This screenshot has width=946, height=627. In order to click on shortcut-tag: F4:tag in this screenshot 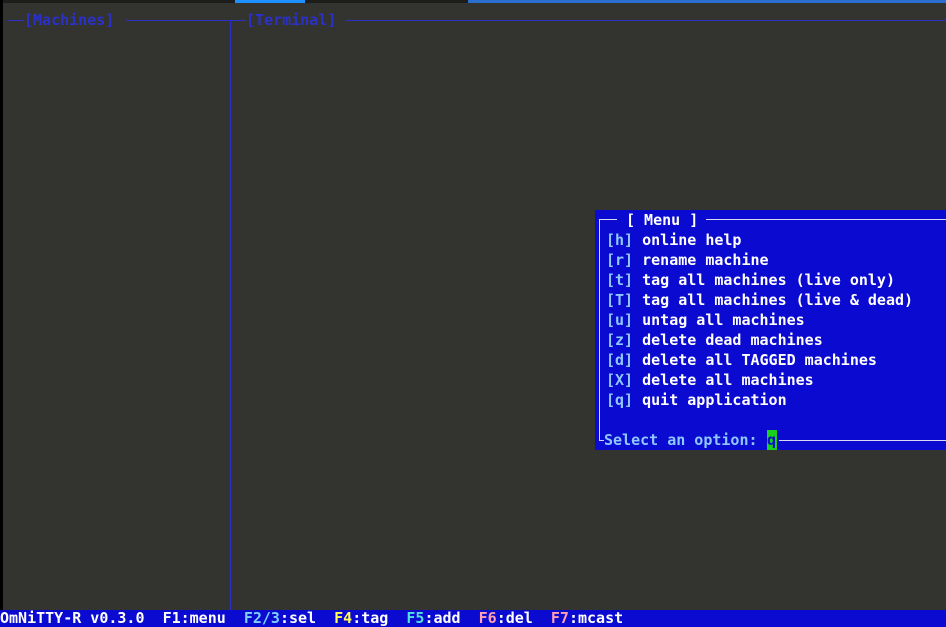, I will do `click(361, 618)`.